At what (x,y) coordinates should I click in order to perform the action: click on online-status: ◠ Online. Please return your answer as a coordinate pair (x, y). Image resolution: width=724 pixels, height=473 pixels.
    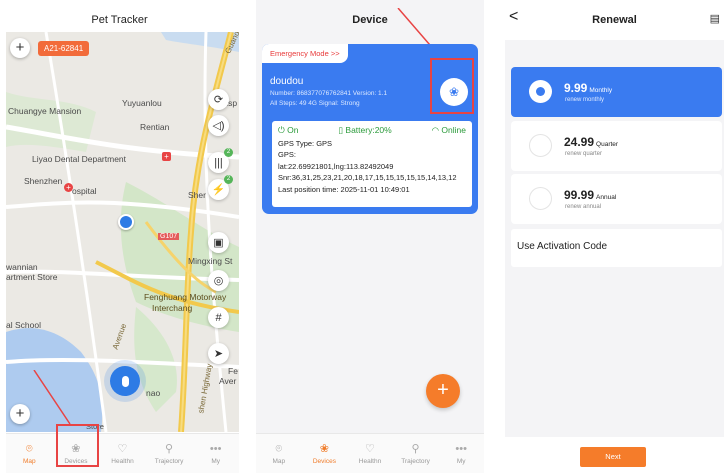
    Looking at the image, I should click on (448, 130).